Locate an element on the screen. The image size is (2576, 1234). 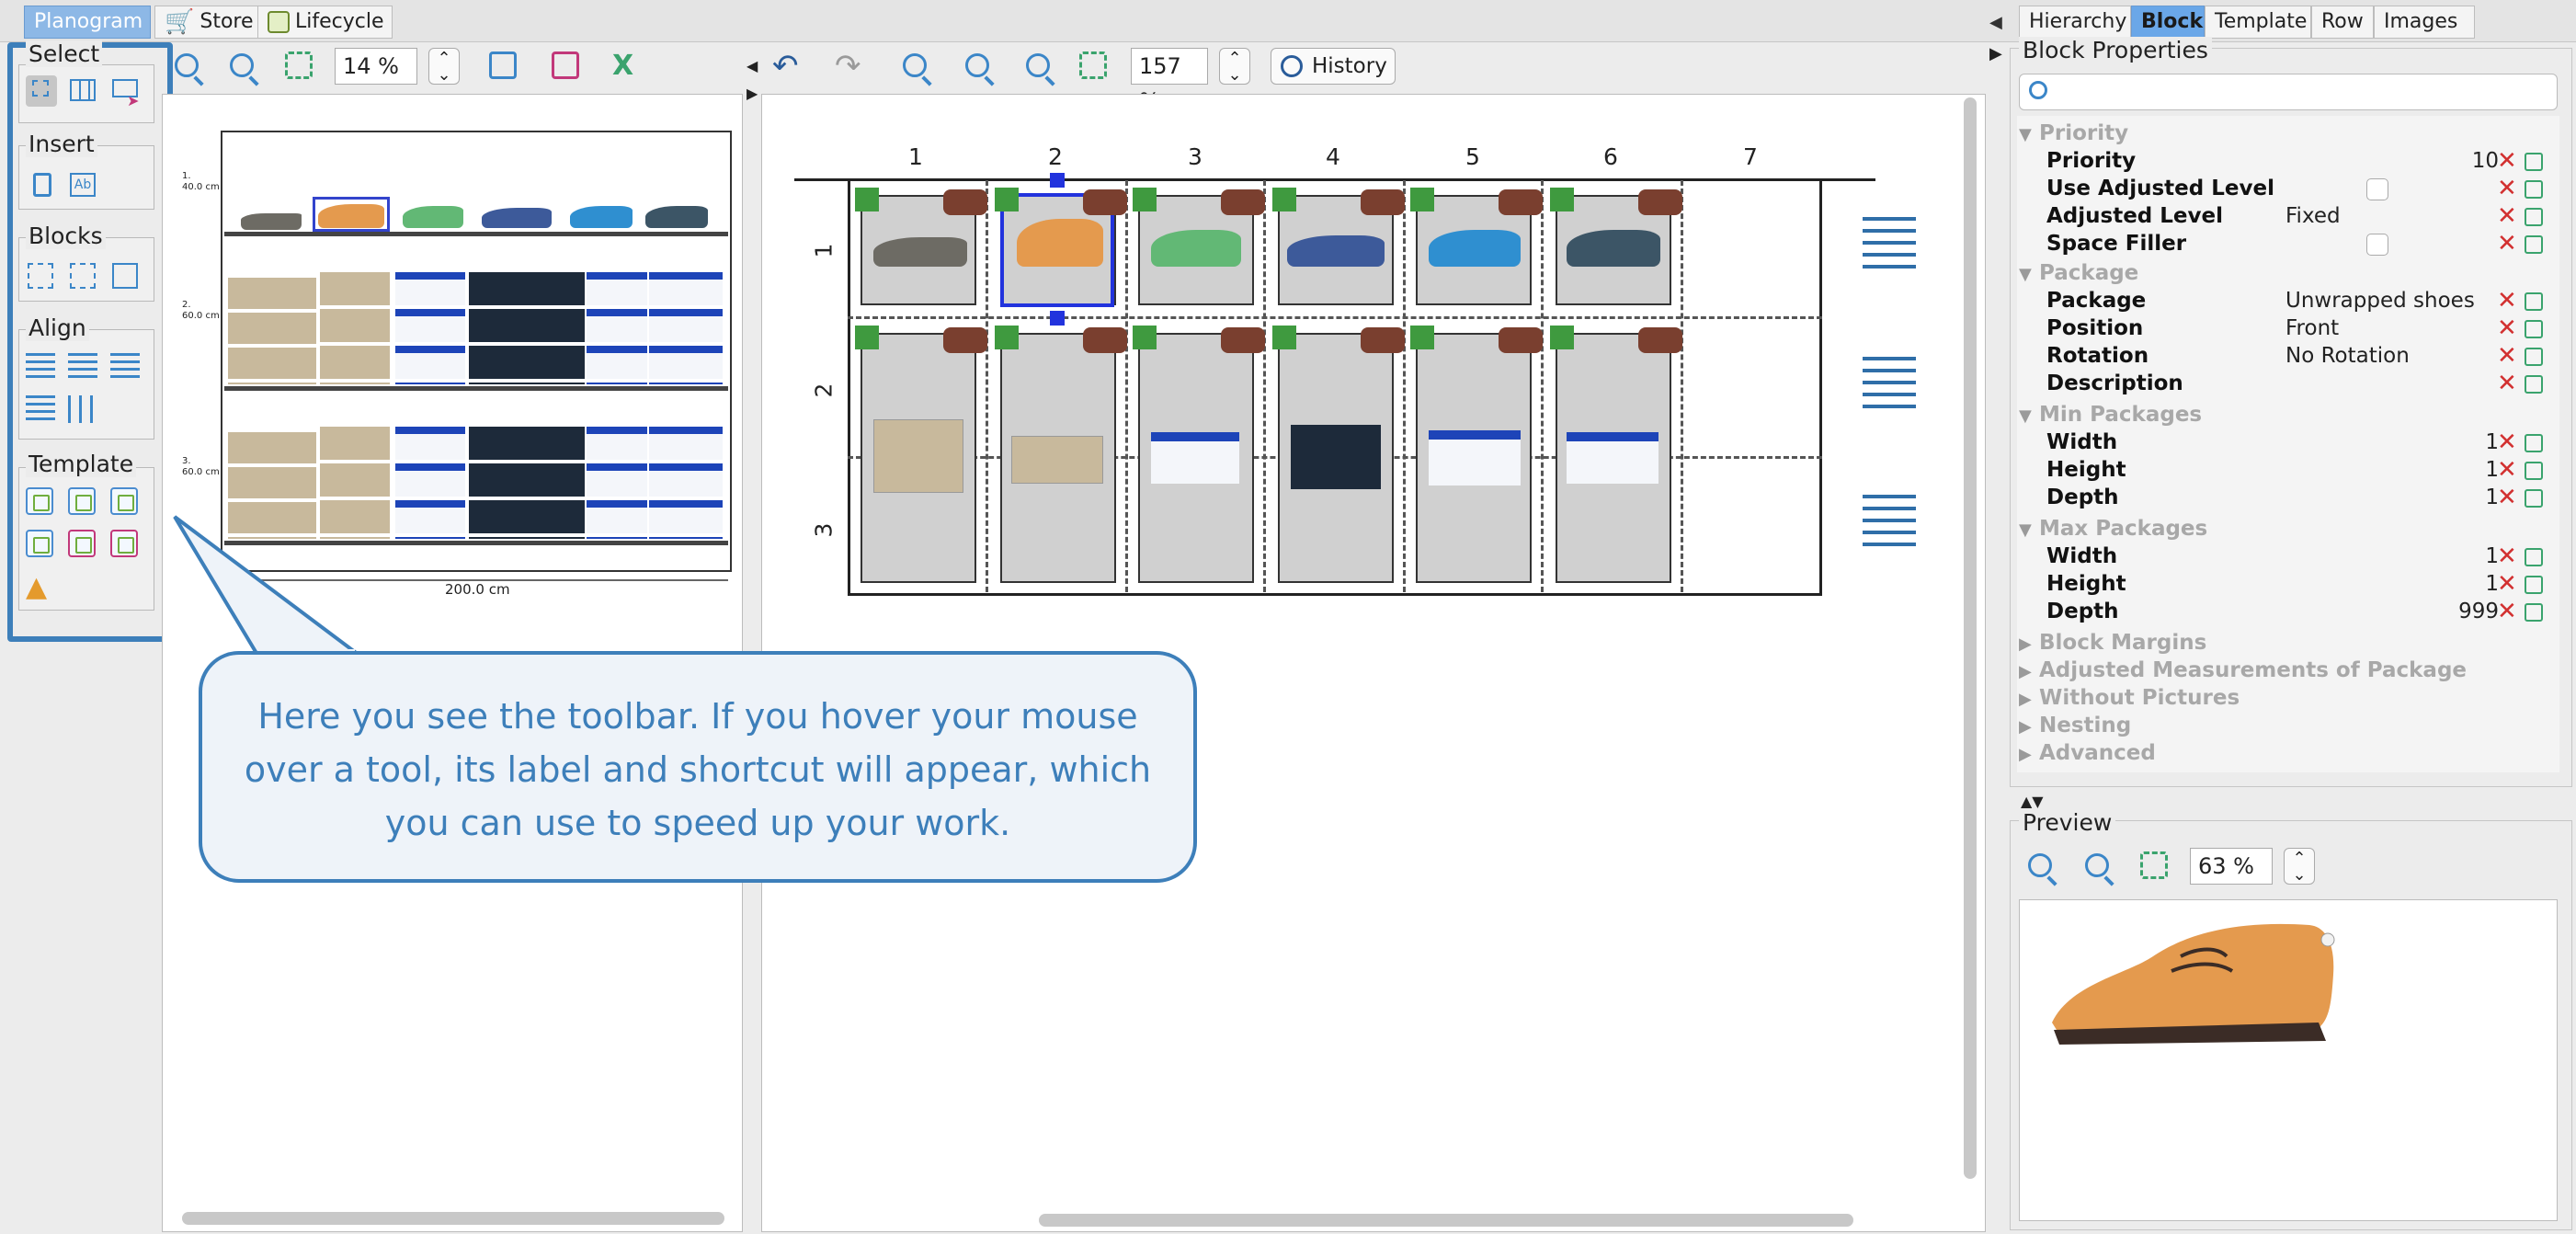
preview-zoom-out-button is located at coordinates (2097, 865).